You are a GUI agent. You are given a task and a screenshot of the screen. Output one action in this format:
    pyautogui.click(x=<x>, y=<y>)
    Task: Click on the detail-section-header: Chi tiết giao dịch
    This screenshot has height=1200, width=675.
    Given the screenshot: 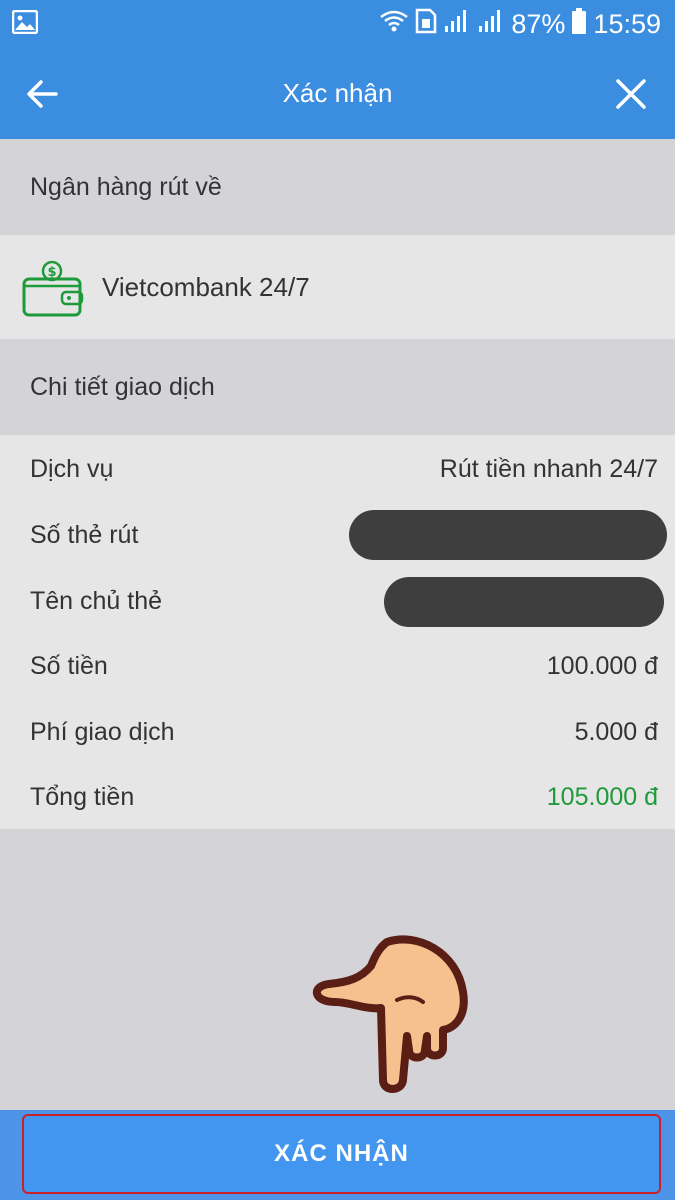 What is the action you would take?
    pyautogui.click(x=337, y=387)
    